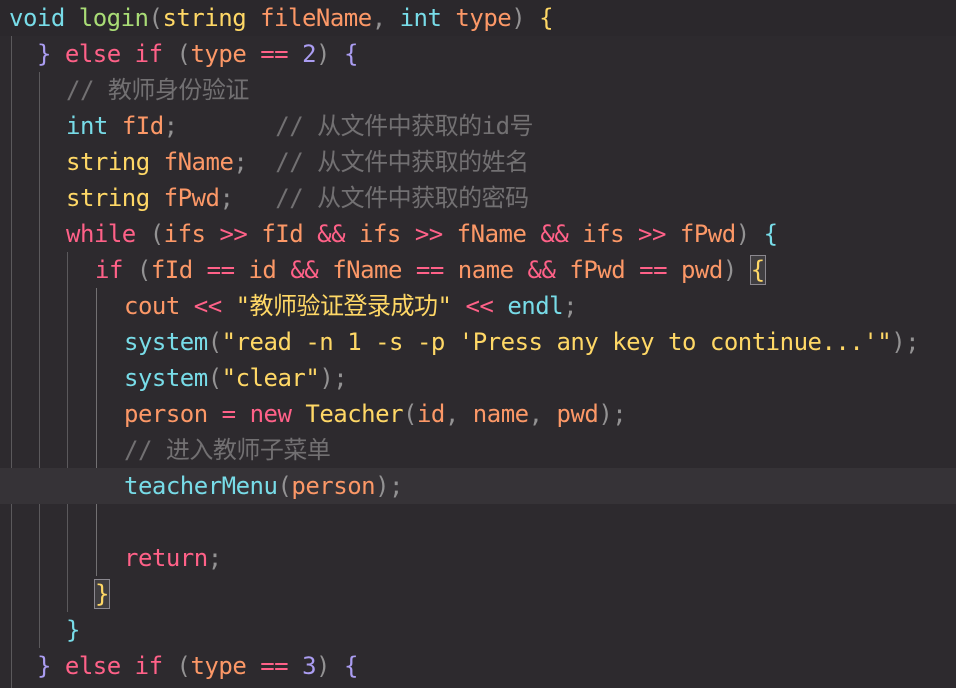 The image size is (956, 688). I want to click on code-line: person = new Teacher(id, name, pwd);, so click(478, 414).